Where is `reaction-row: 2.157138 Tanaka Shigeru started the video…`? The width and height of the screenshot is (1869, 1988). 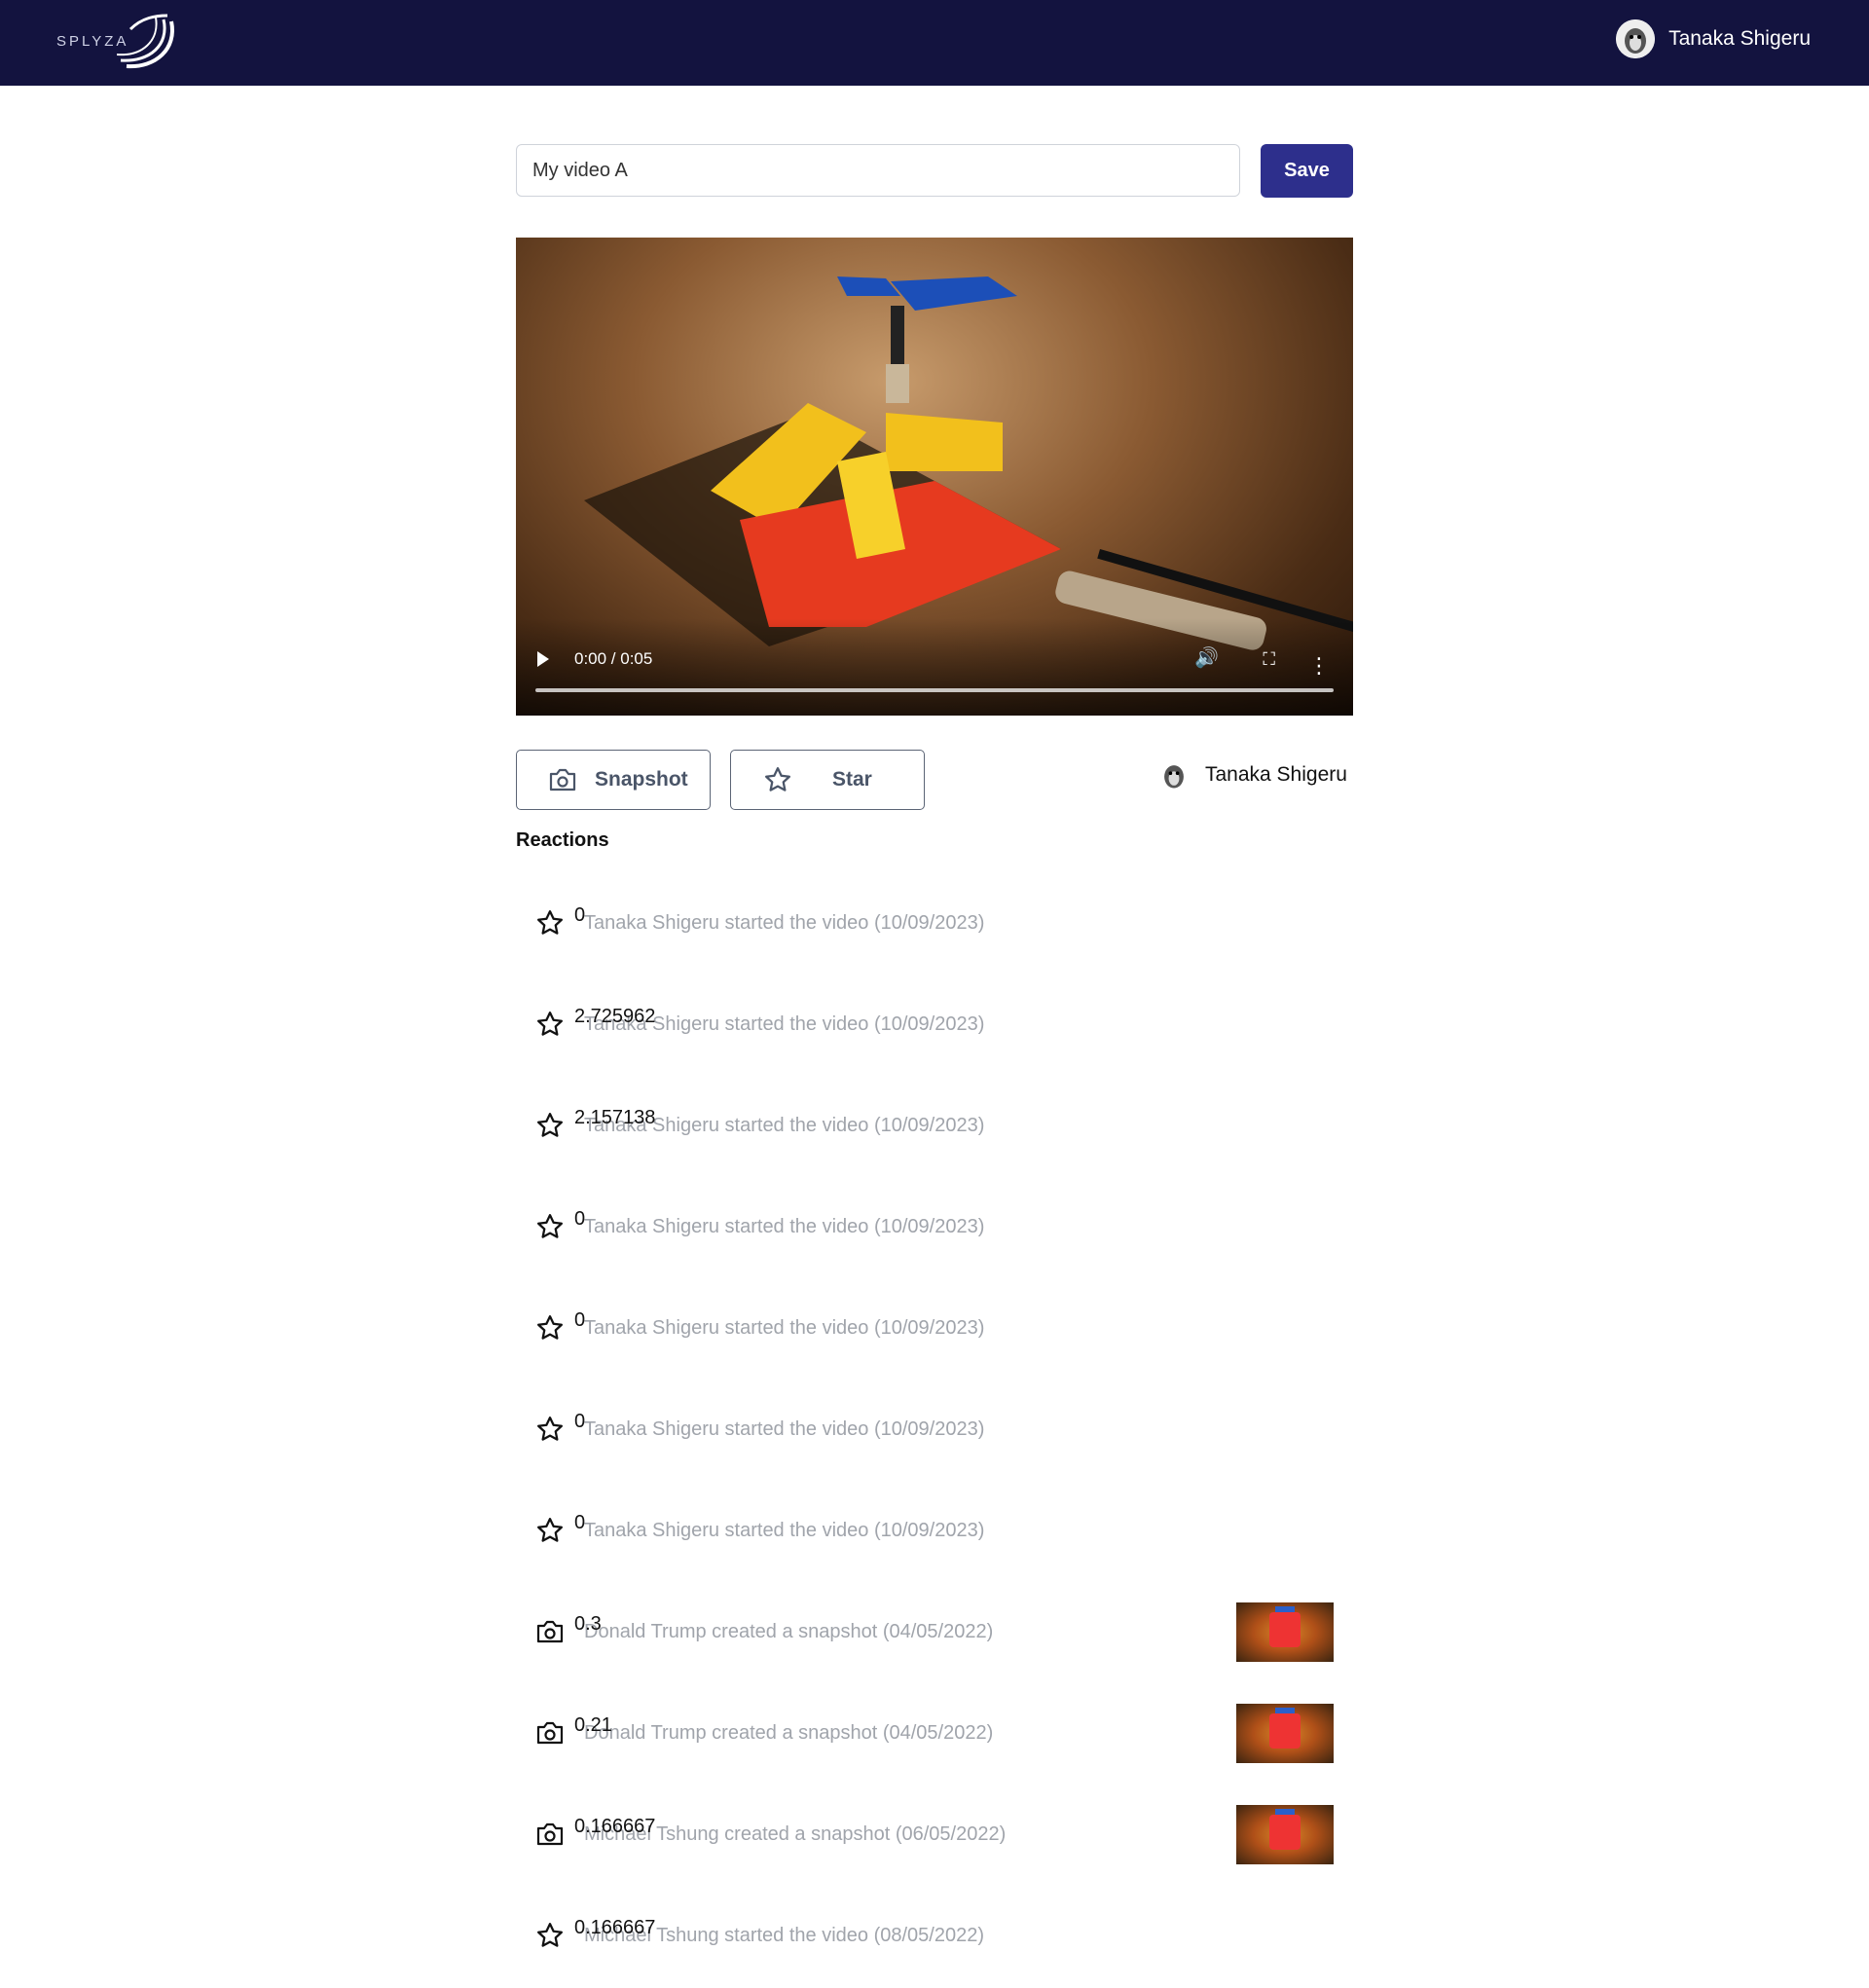
reaction-row: 2.157138 Tanaka Shigeru started the video… is located at coordinates (934, 1125).